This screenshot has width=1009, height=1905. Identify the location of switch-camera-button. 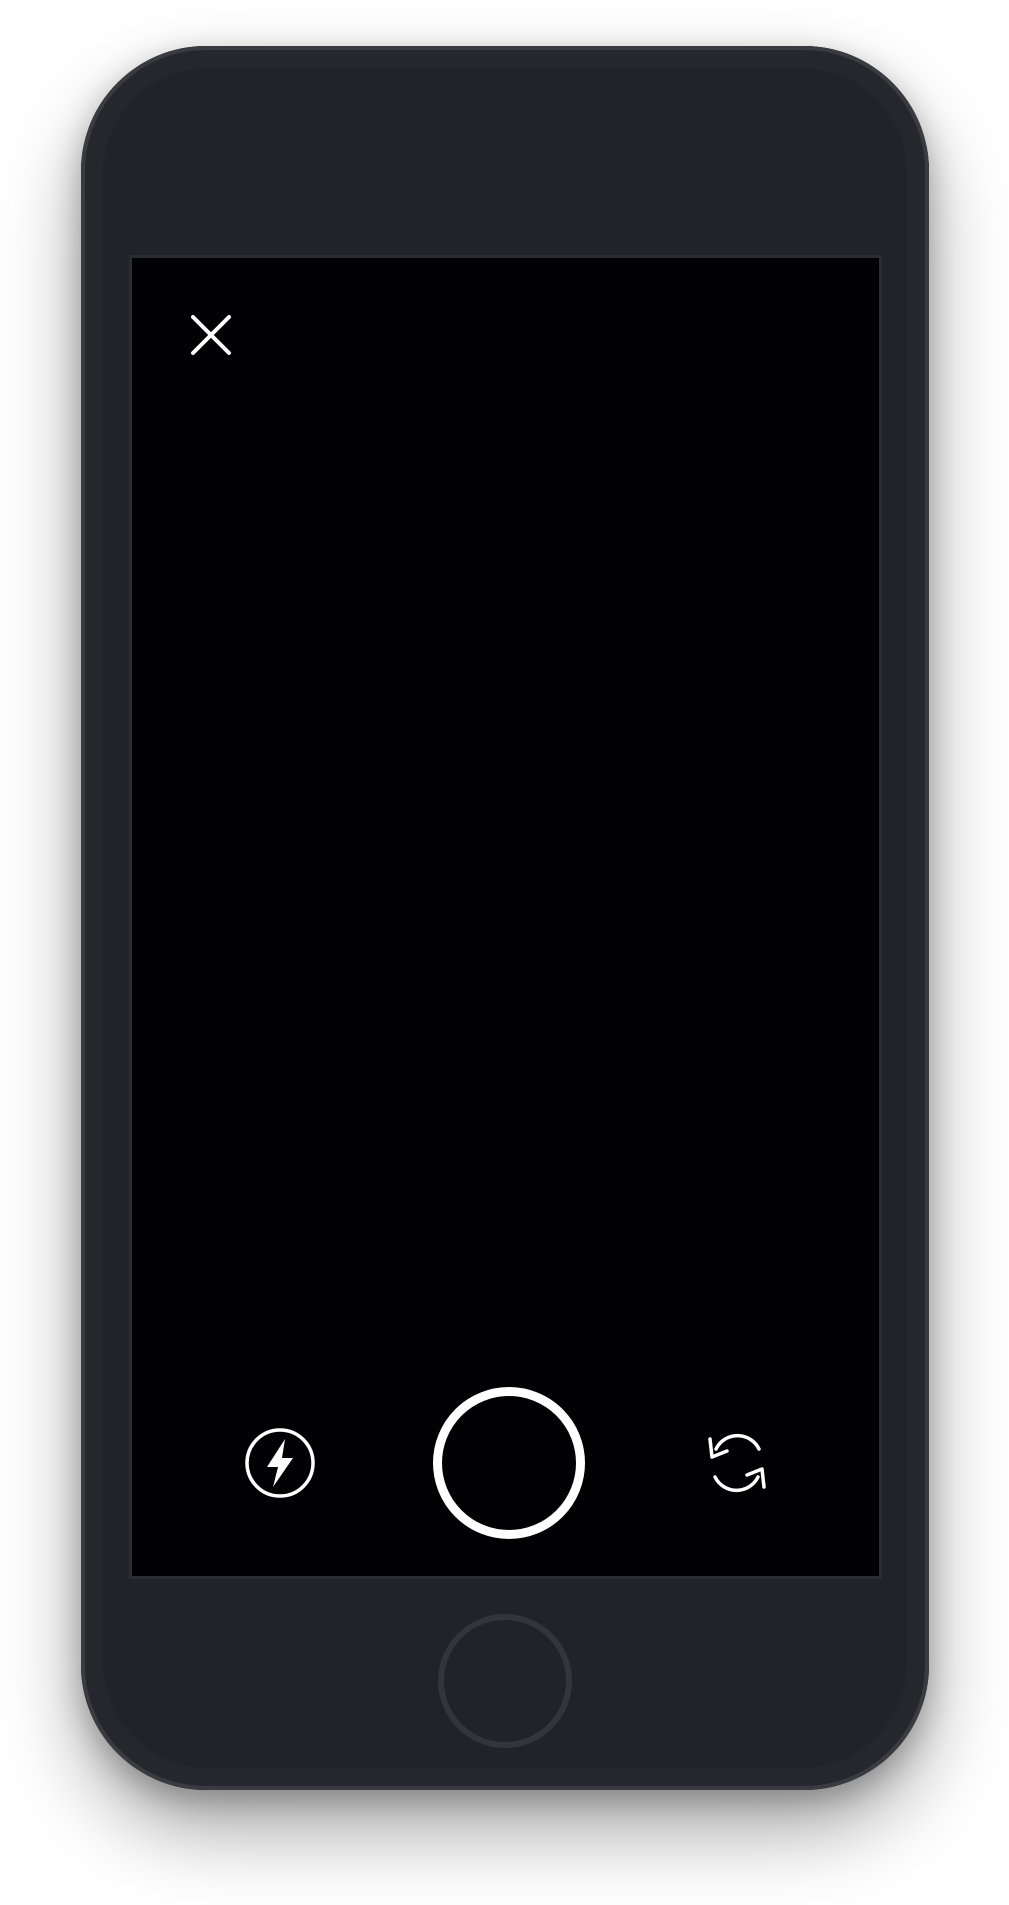
(737, 1463).